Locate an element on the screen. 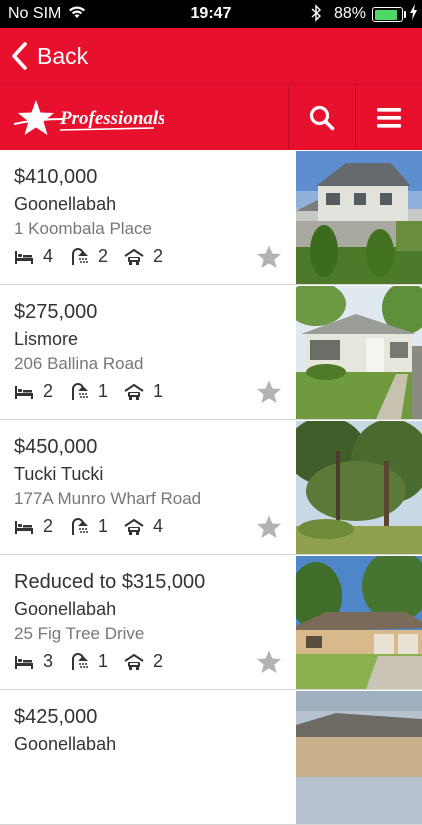 This screenshot has height=825, width=422. battery-percent: 88% is located at coordinates (350, 13).